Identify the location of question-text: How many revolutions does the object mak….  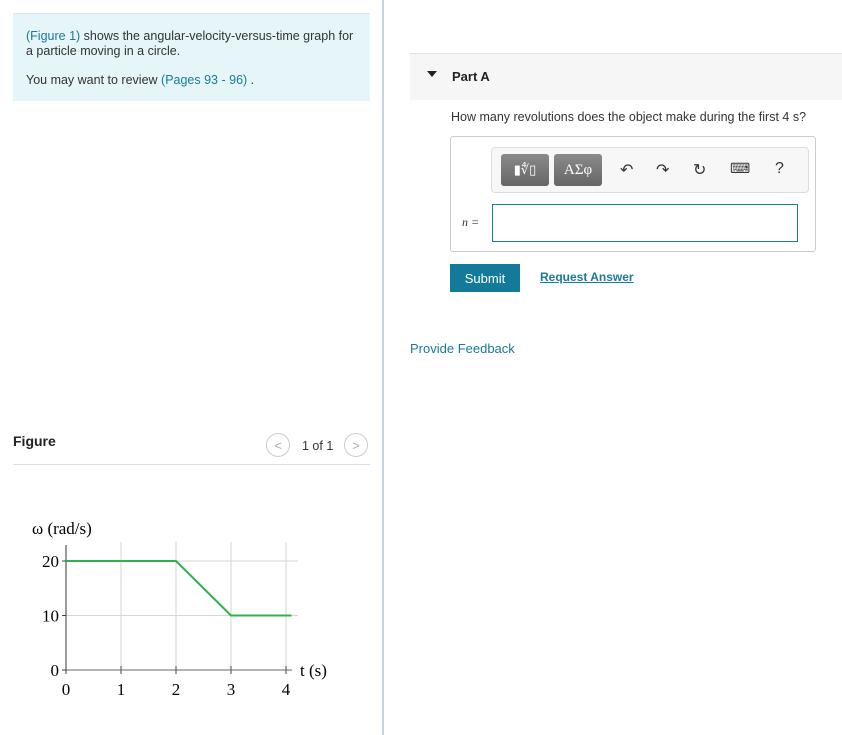
(629, 117).